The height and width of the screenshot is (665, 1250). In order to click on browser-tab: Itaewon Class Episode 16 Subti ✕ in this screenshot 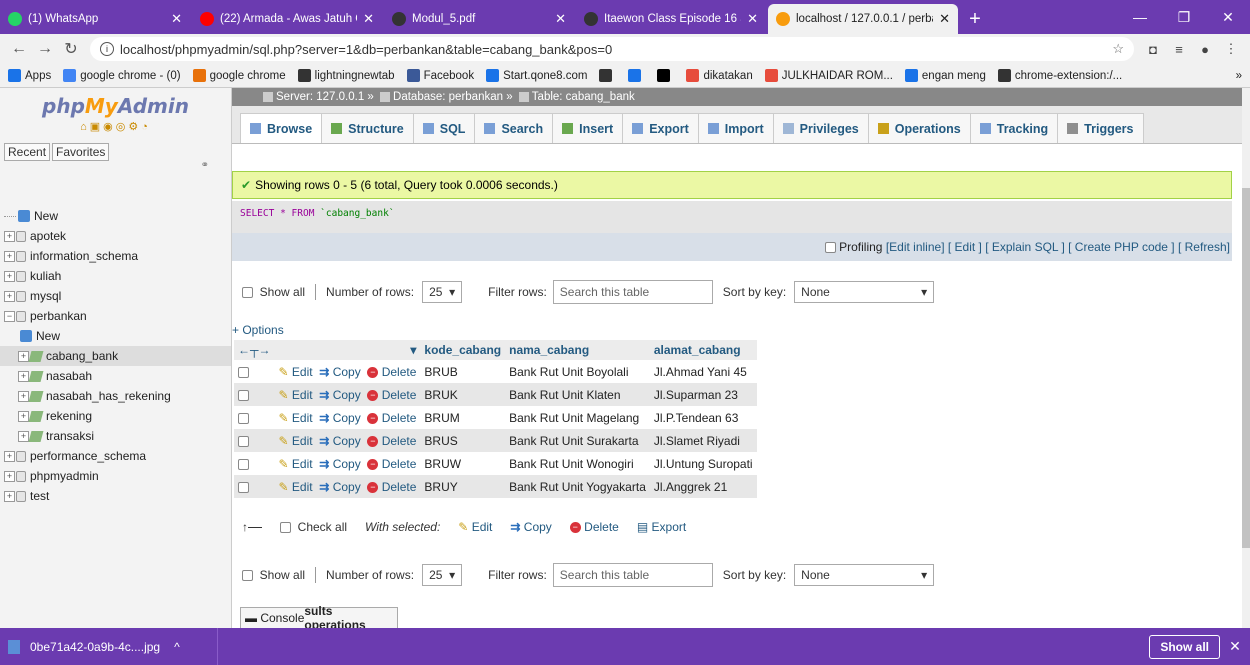, I will do `click(671, 19)`.